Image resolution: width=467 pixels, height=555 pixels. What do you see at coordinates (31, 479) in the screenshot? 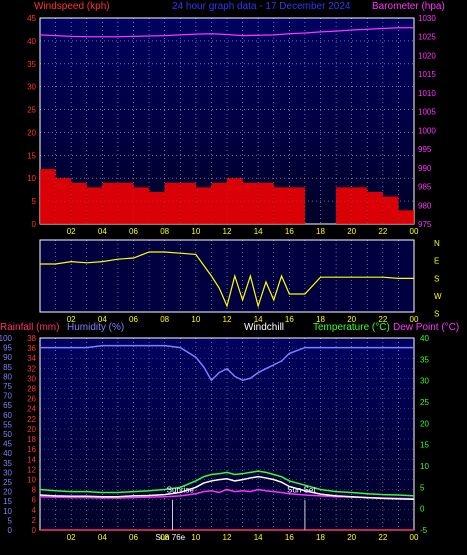
I see `rainfall-tick-label: 10` at bounding box center [31, 479].